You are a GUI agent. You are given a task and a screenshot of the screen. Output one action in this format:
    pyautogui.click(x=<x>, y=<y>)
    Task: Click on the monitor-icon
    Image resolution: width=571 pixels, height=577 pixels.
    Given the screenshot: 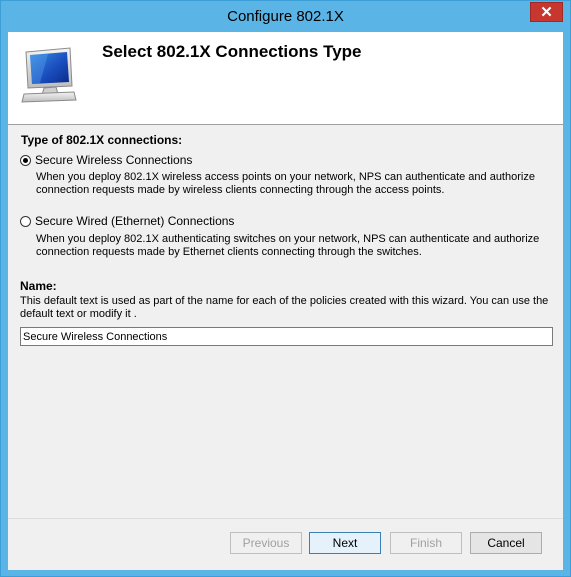 What is the action you would take?
    pyautogui.click(x=49, y=75)
    